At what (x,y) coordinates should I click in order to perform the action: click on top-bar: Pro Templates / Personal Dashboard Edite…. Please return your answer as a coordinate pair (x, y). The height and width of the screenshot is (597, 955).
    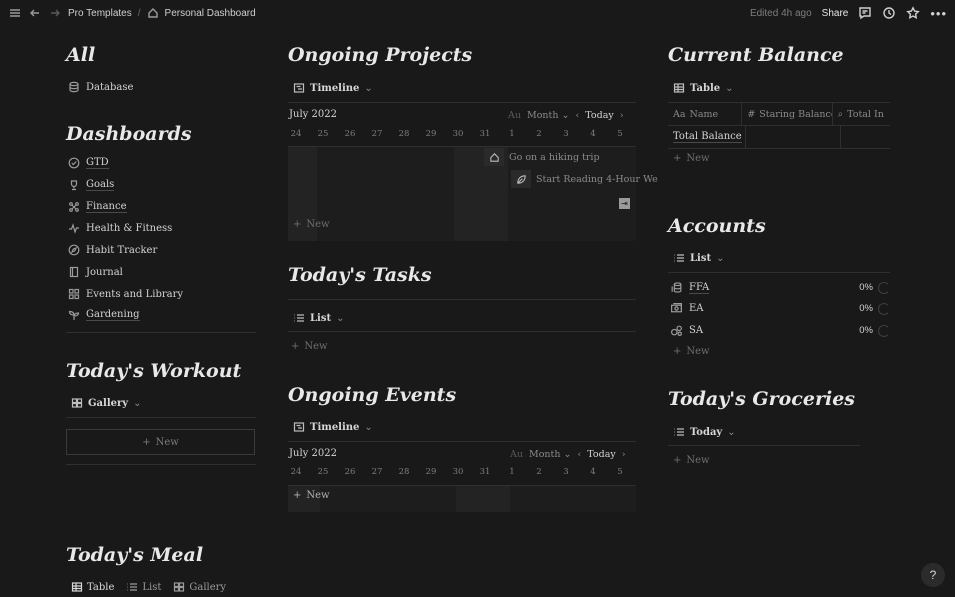
    Looking at the image, I should click on (477, 13).